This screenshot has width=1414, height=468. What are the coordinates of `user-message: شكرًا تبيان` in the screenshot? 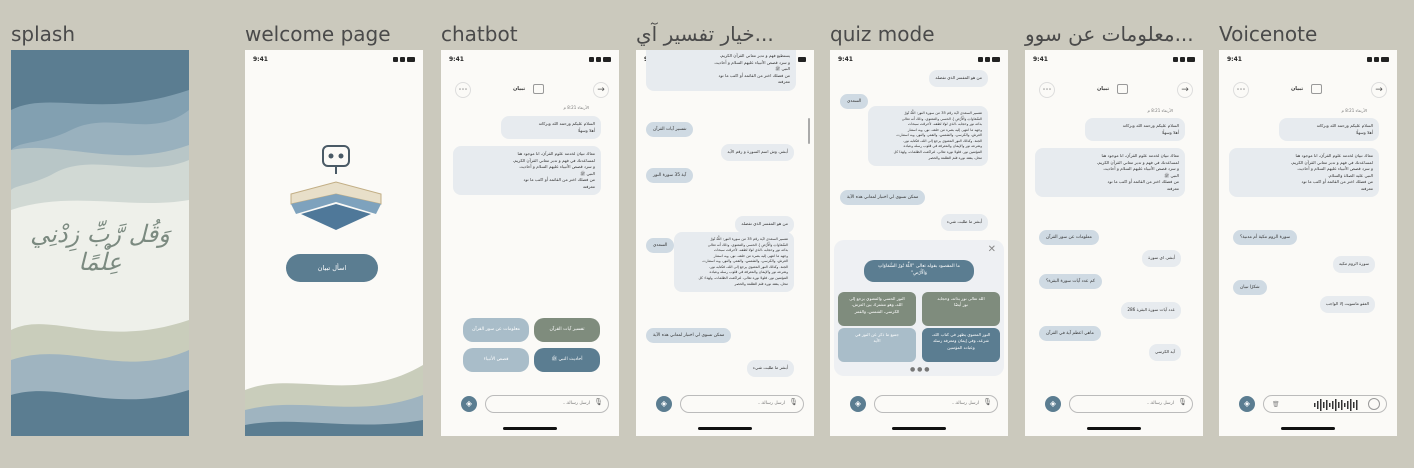 It's located at (1250, 287).